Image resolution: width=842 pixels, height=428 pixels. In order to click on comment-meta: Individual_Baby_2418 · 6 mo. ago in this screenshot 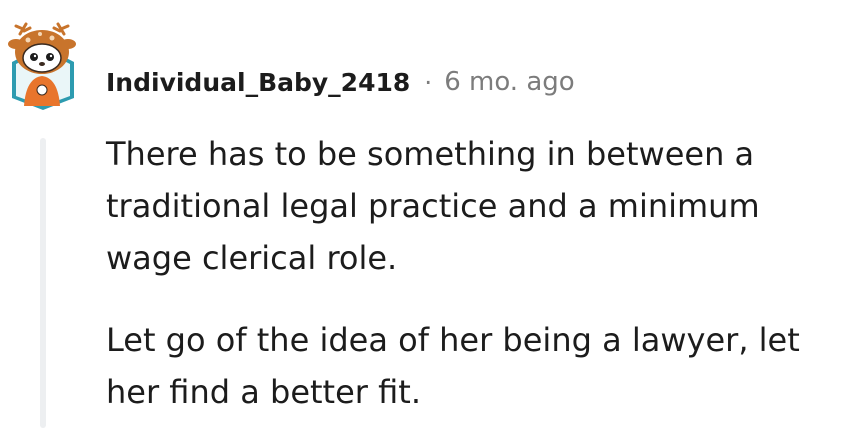, I will do `click(340, 82)`.